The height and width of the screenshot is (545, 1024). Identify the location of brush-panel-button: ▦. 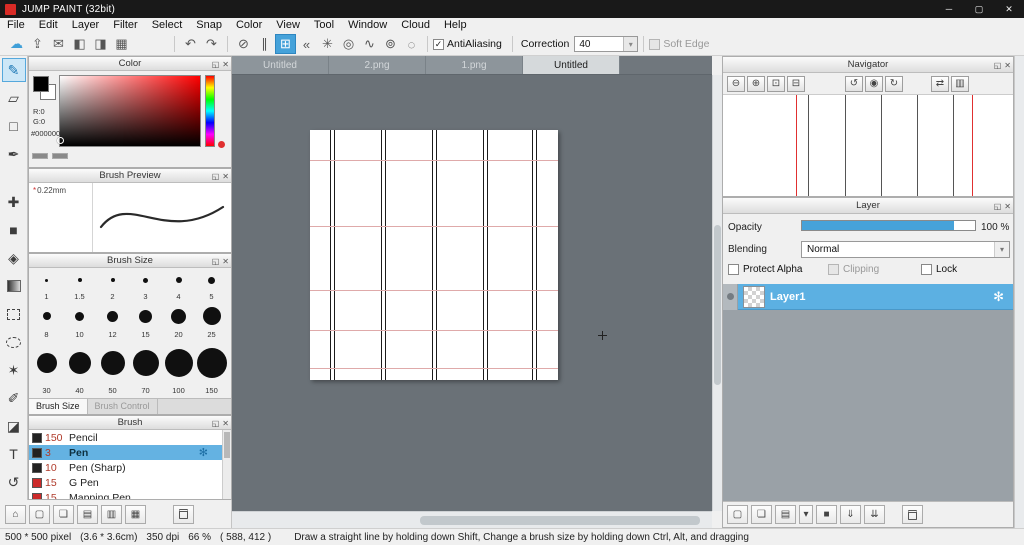
(135, 514).